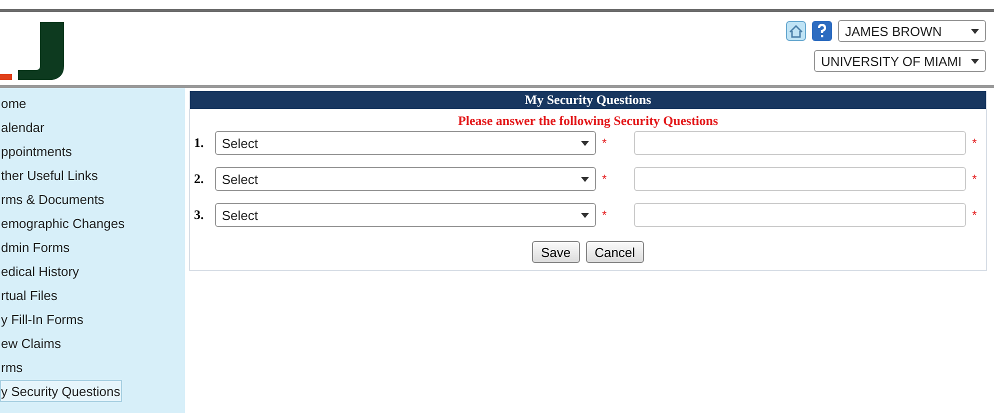 The width and height of the screenshot is (994, 413). I want to click on instruction-text: Please answer the following Security Questions, so click(588, 121).